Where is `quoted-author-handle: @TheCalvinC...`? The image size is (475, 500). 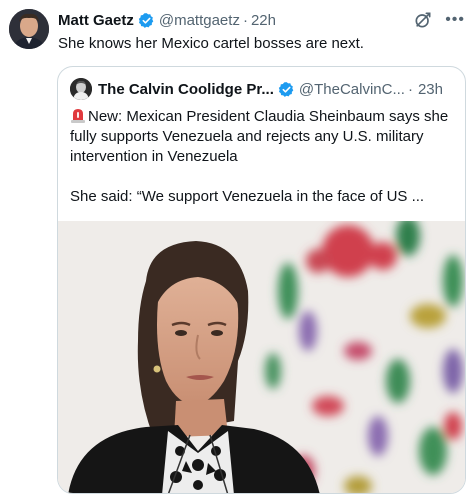 quoted-author-handle: @TheCalvinC... is located at coordinates (352, 89).